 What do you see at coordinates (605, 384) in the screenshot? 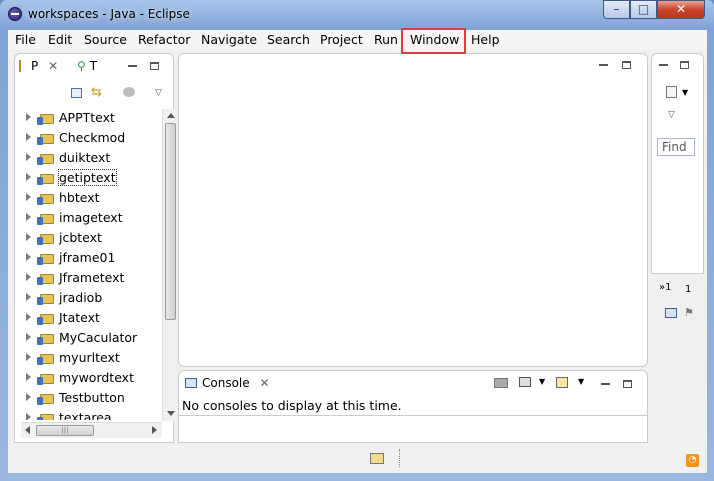
I see `minimize-console-icon` at bounding box center [605, 384].